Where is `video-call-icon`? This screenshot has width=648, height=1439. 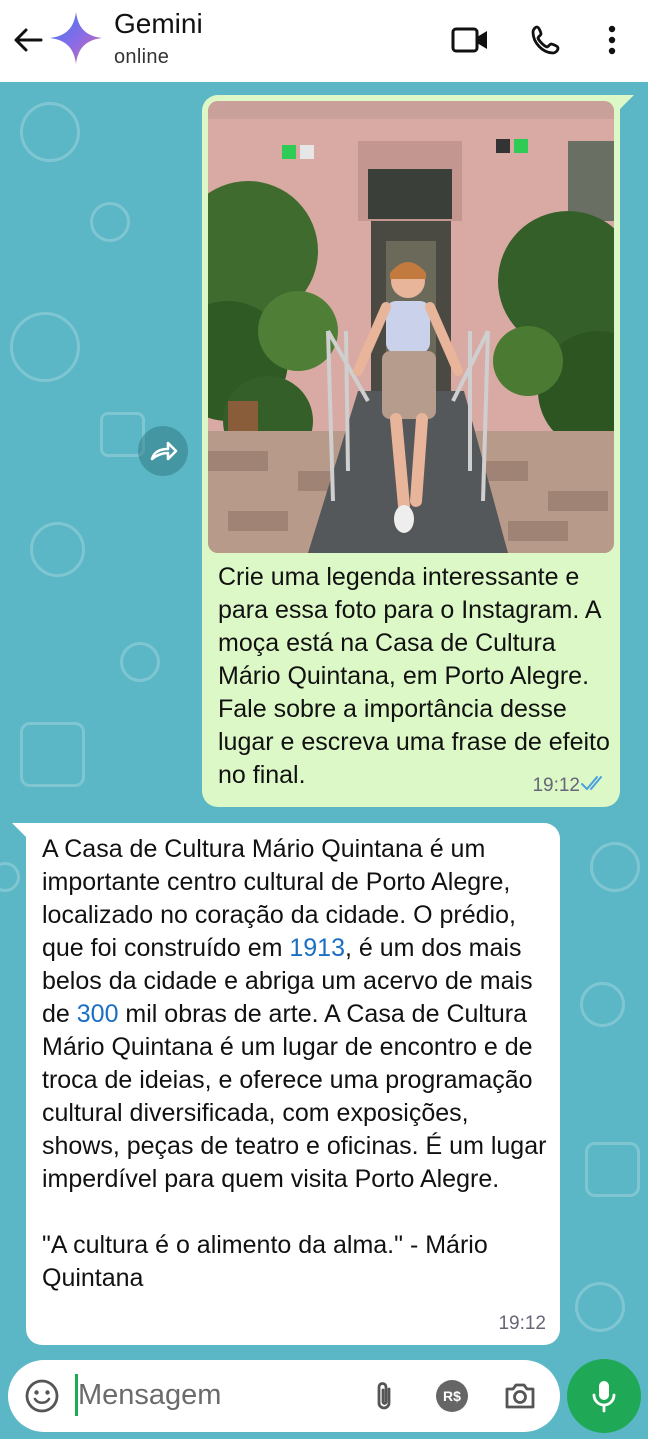 video-call-icon is located at coordinates (470, 40).